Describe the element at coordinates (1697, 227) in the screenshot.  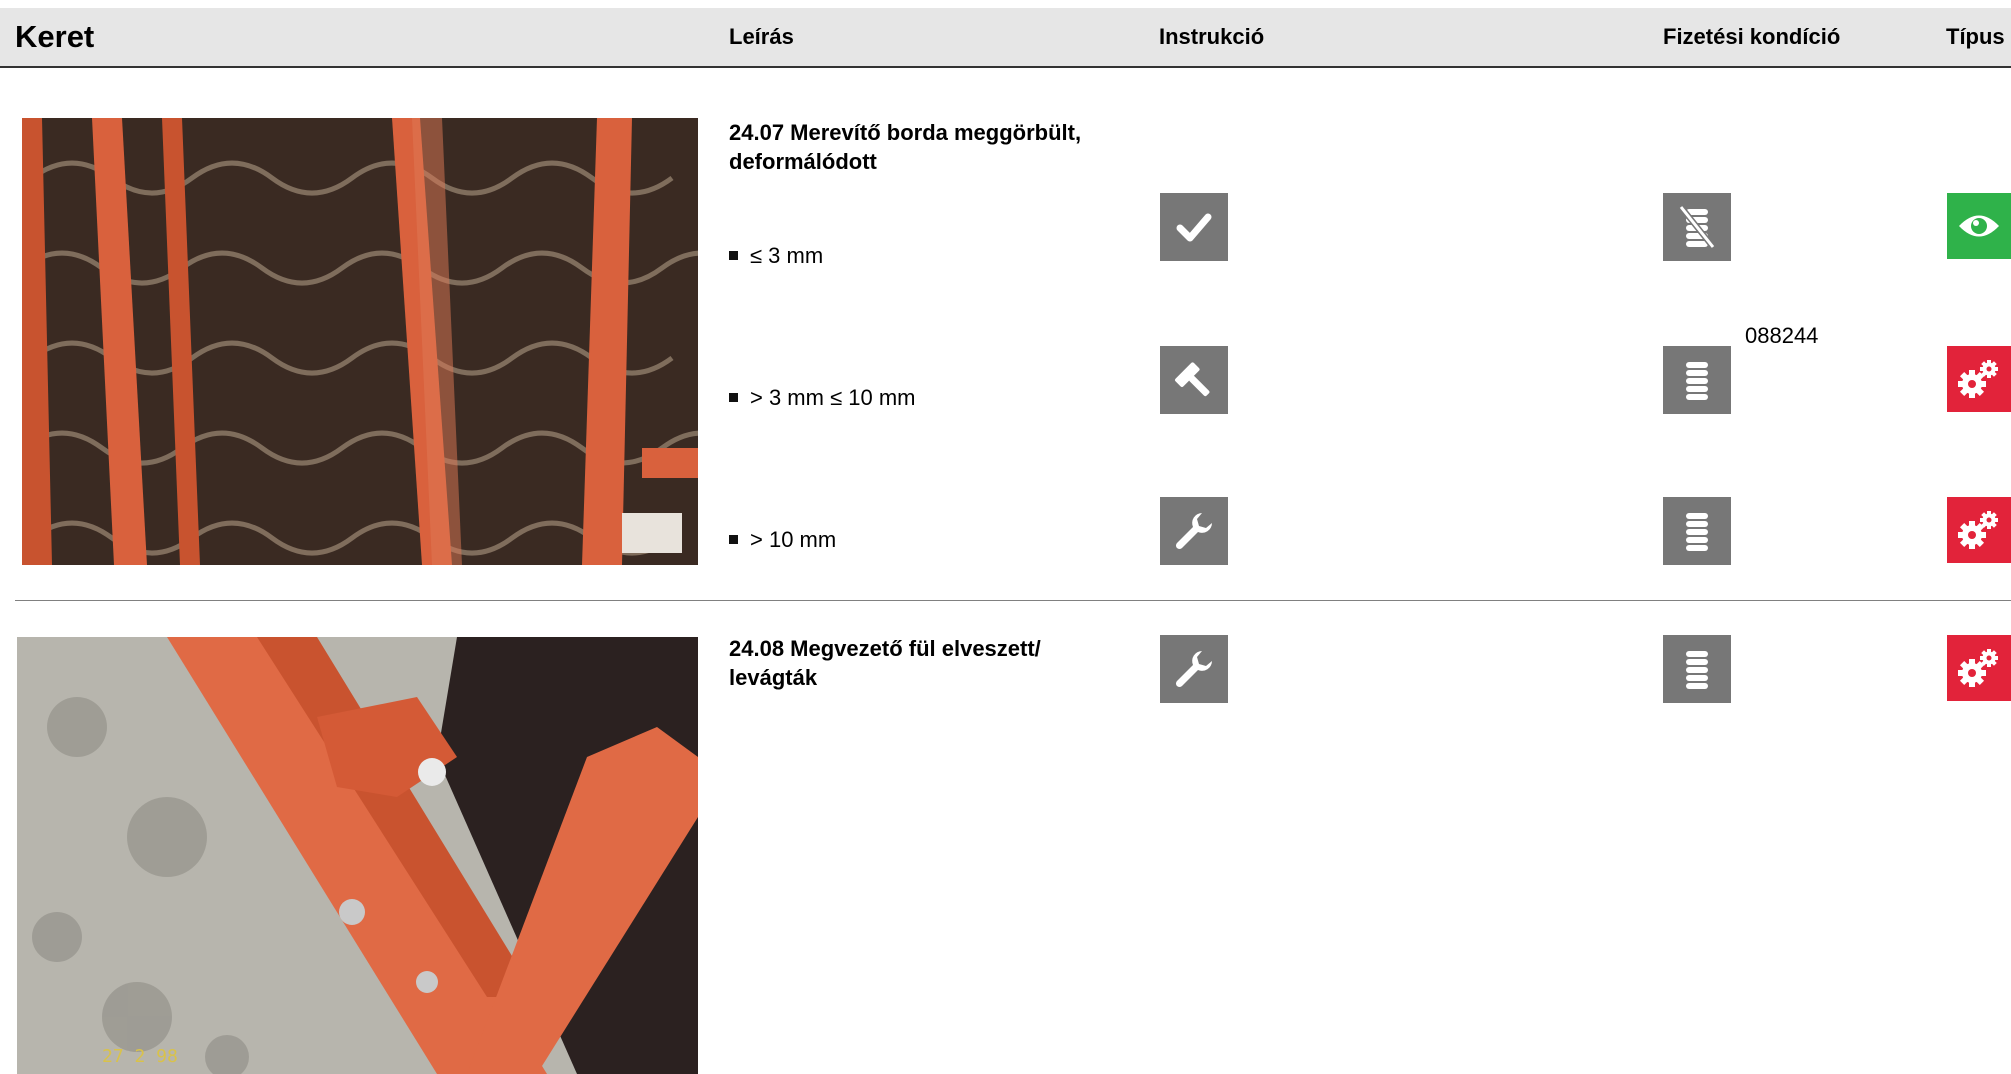
I see `coins-crossed-icon` at that location.